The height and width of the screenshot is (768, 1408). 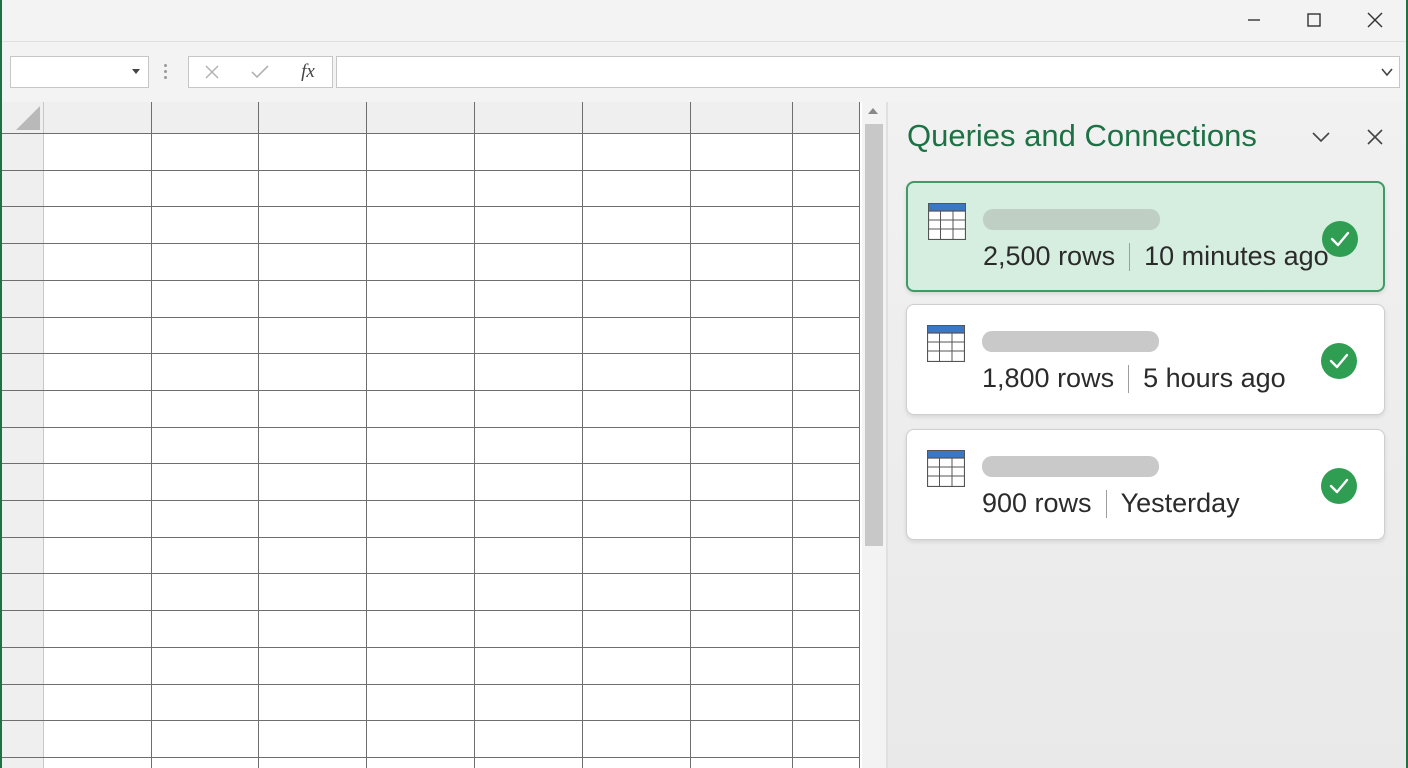 I want to click on scroll-up-icon, so click(x=873, y=111).